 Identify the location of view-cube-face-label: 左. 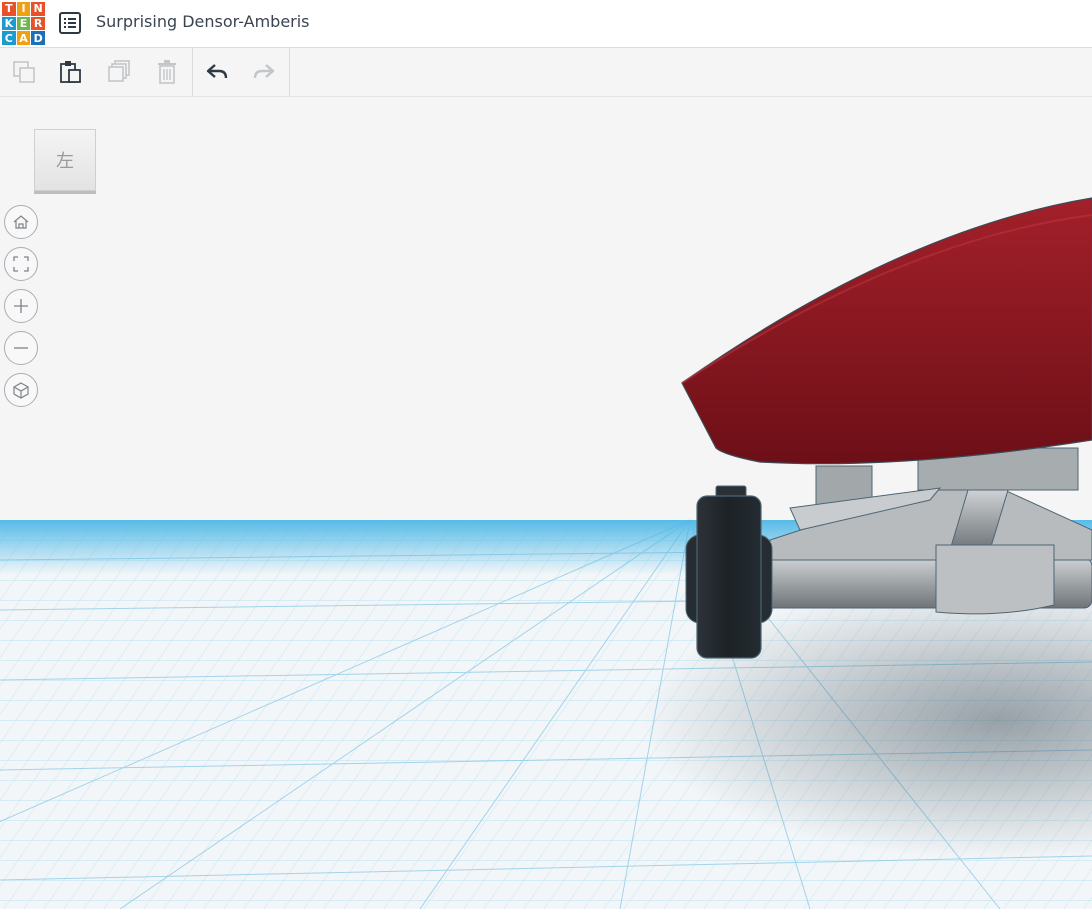
(65, 161).